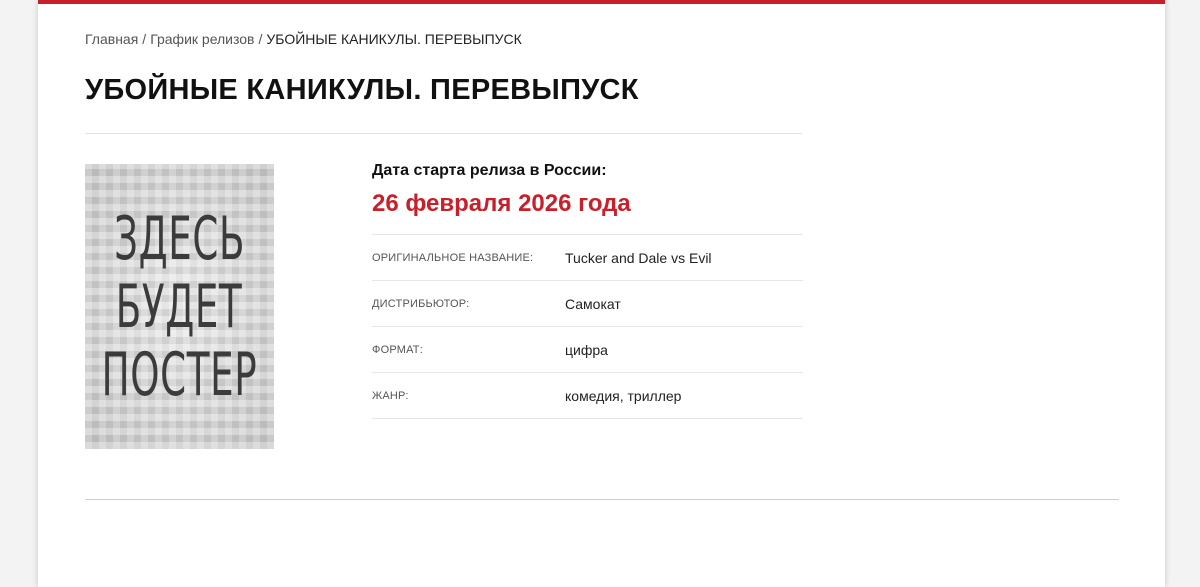 This screenshot has width=1200, height=587. I want to click on poster-placeholder-image: ЗДЕСЬ БУДЕТ ПОСТЕР, so click(179, 306).